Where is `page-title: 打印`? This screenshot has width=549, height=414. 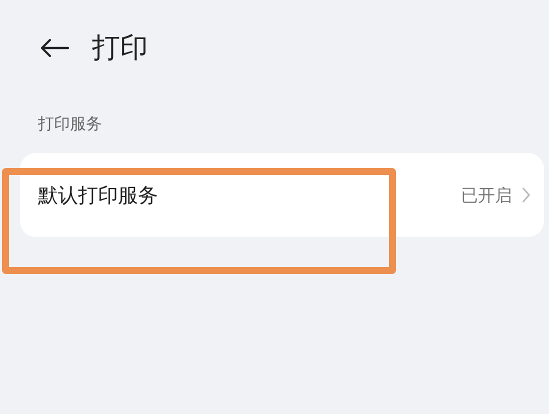 page-title: 打印 is located at coordinates (120, 48).